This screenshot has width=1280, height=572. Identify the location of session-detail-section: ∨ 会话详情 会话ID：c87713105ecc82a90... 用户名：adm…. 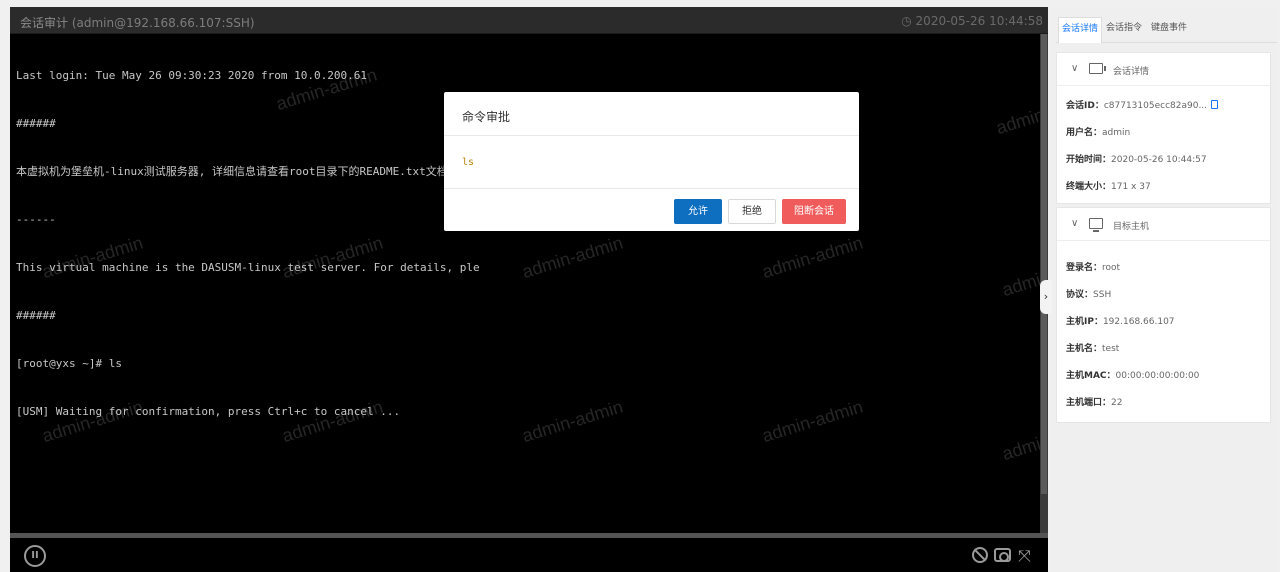
(1163, 128).